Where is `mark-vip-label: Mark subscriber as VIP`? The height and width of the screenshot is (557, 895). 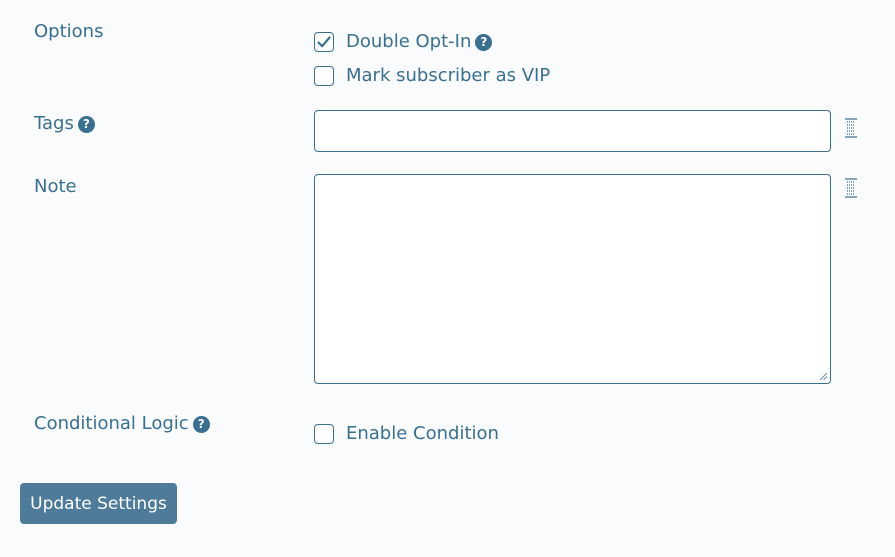
mark-vip-label: Mark subscriber as VIP is located at coordinates (448, 75).